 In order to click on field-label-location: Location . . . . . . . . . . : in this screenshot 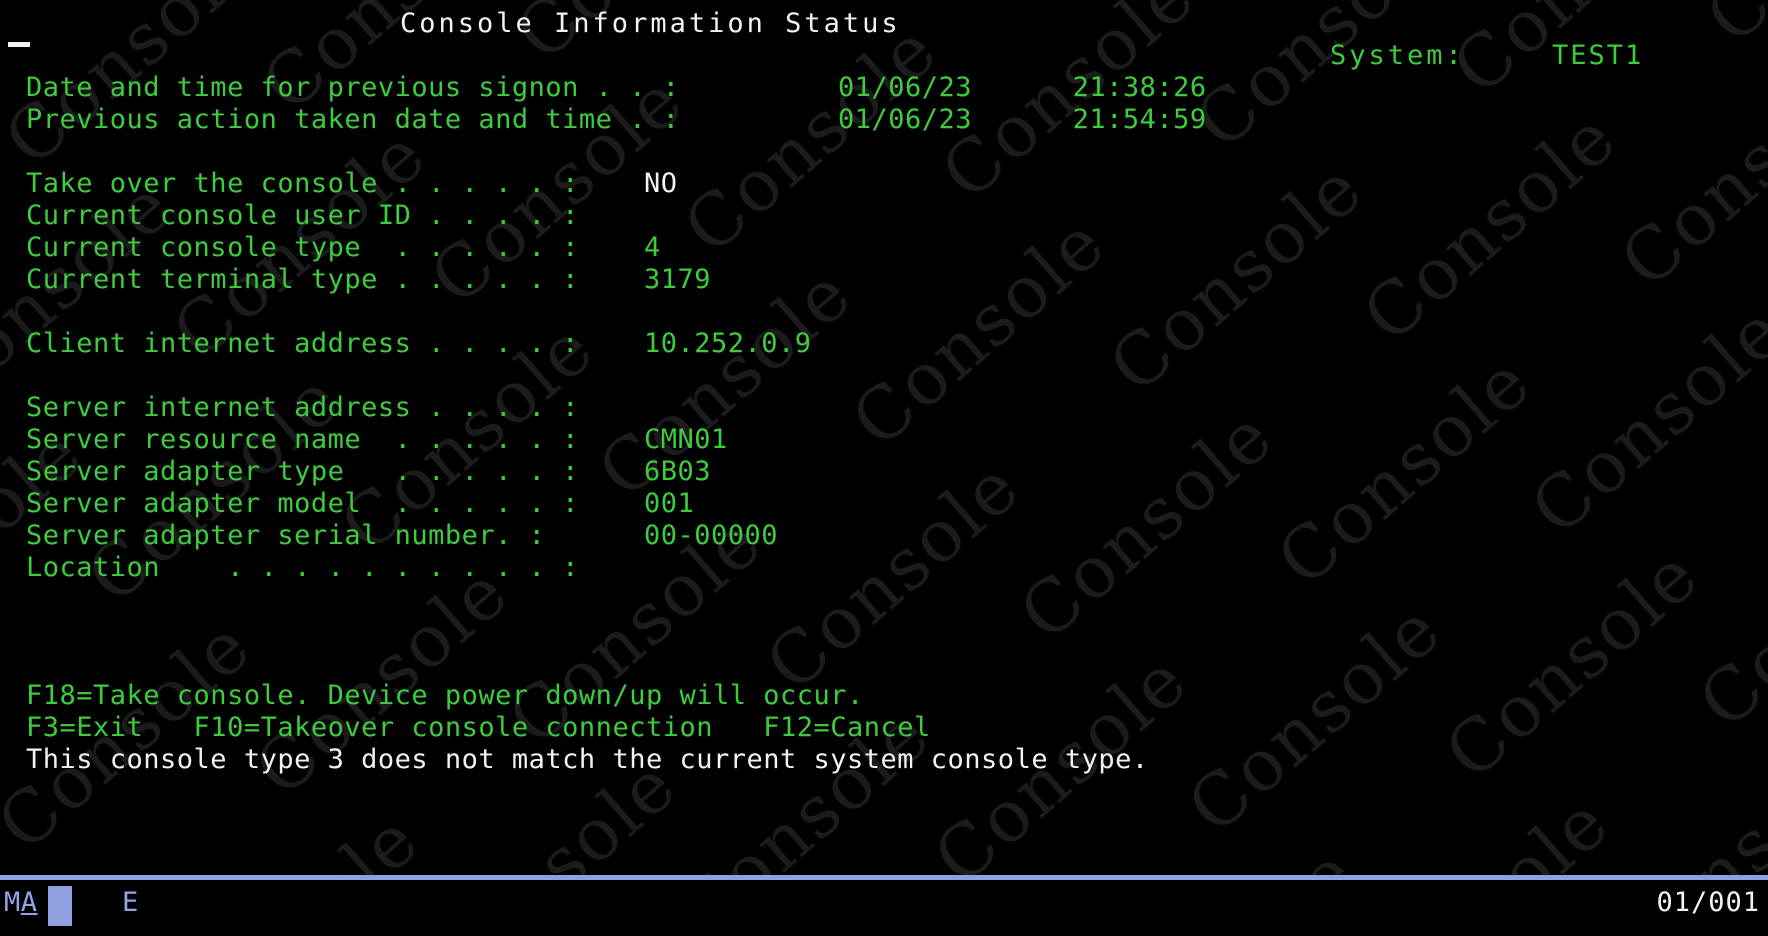, I will do `click(302, 567)`.